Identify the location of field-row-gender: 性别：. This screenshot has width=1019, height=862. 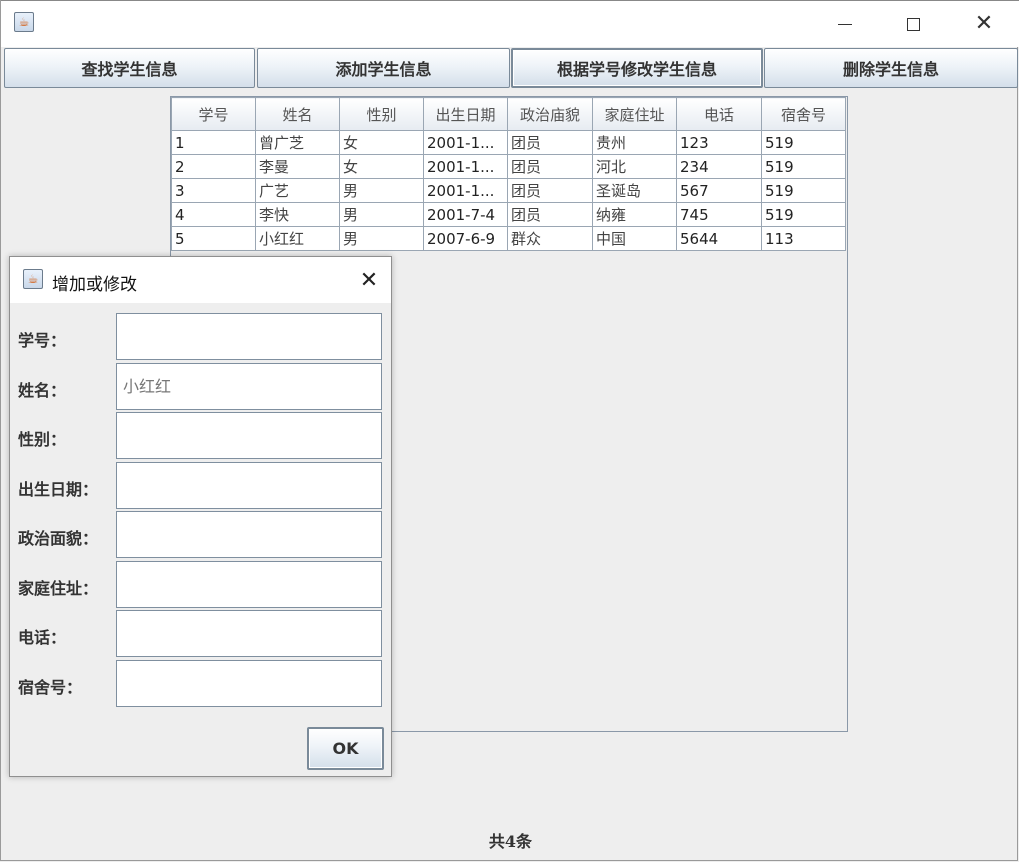
(200, 437).